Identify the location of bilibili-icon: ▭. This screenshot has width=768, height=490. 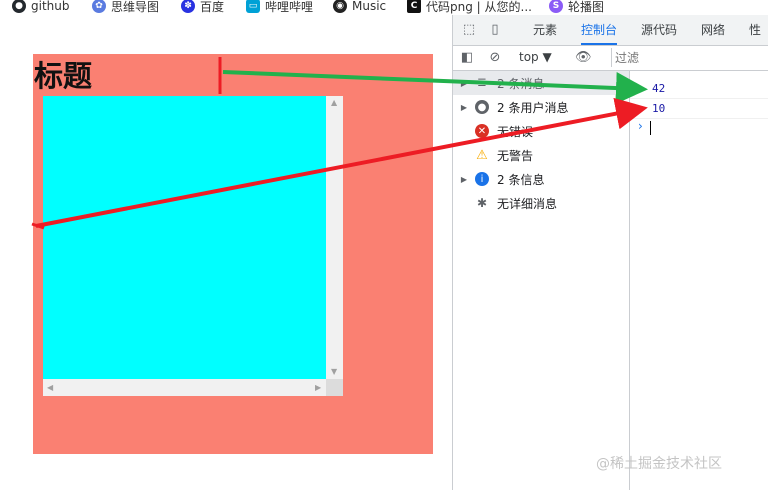
(253, 6).